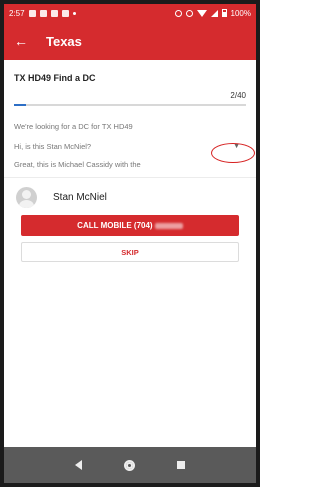 The height and width of the screenshot is (487, 320). Describe the element at coordinates (168, 225) in the screenshot. I see `redacted-number` at that location.